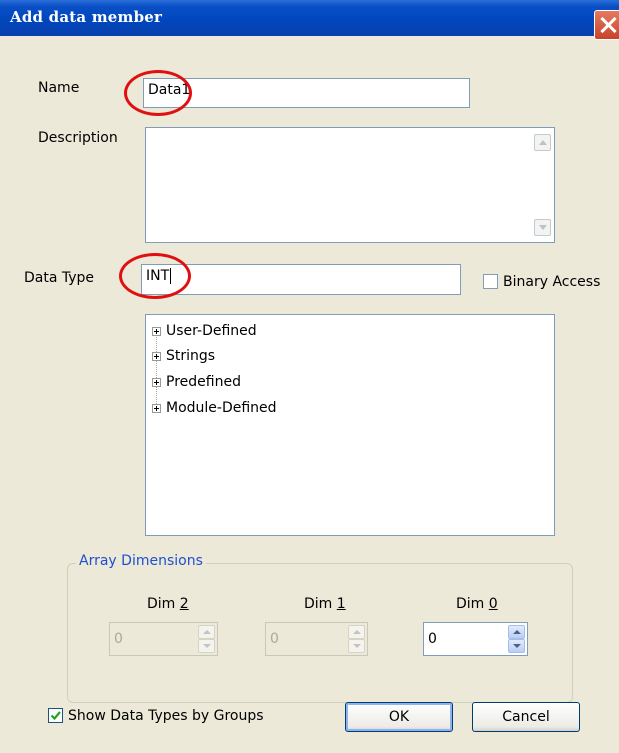  I want to click on binary-access-checkbox, so click(490, 281).